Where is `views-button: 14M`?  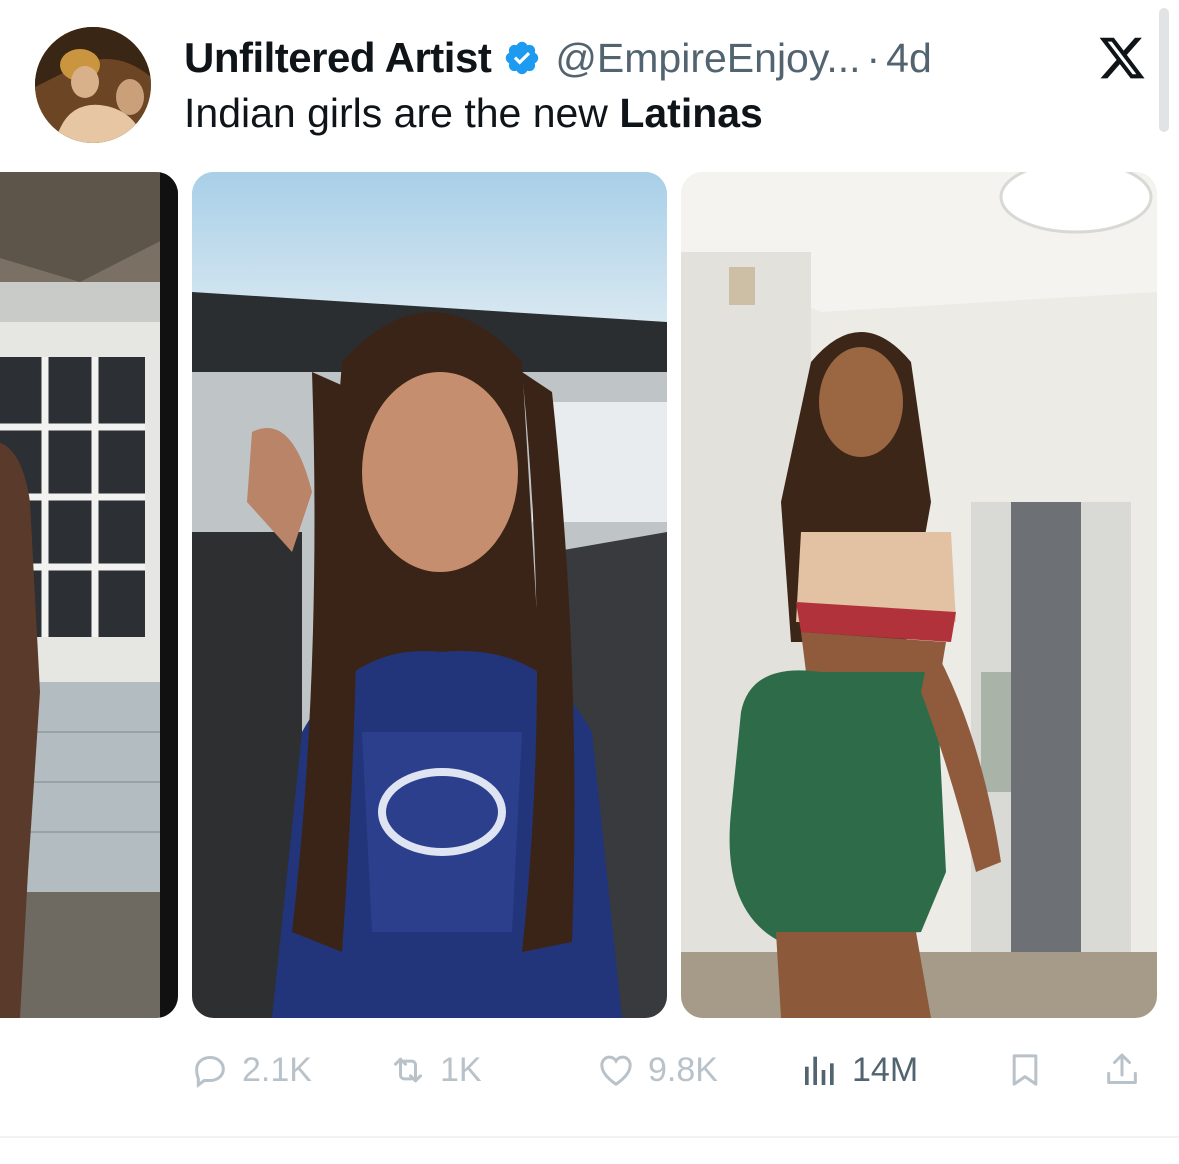 views-button: 14M is located at coordinates (859, 1070).